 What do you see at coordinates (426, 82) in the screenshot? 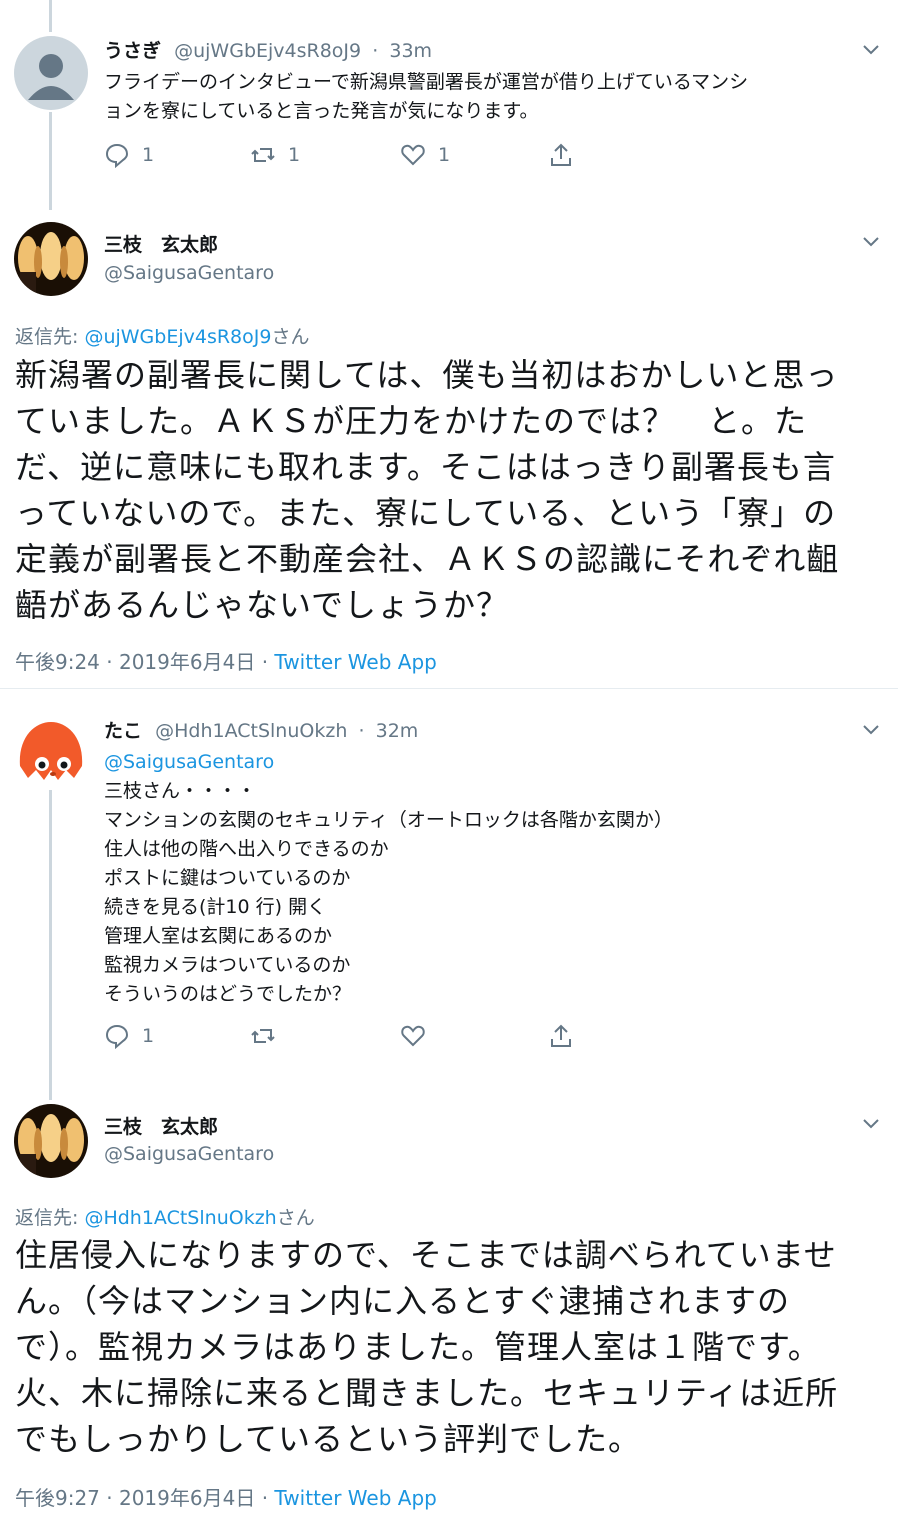
I see `tweet-text-line: フライデーのインタビューで新潟県警副署長が運営が借り上げているマンシ` at bounding box center [426, 82].